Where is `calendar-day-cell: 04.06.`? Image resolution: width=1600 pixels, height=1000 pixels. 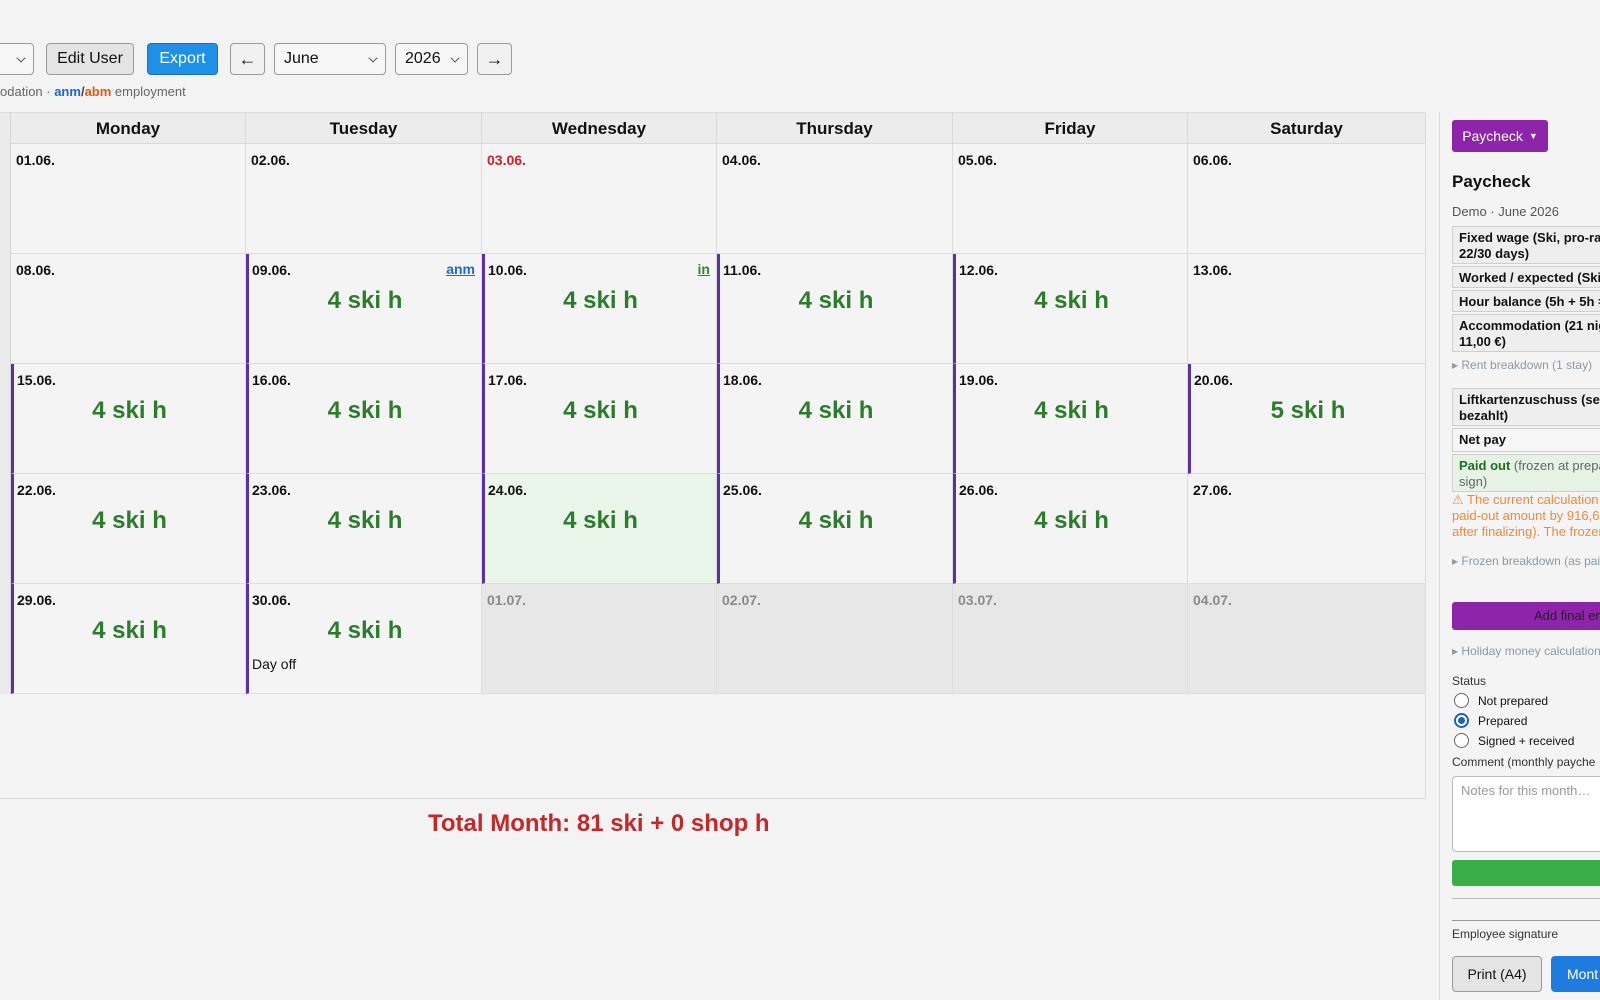
calendar-day-cell: 04.06. is located at coordinates (835, 199).